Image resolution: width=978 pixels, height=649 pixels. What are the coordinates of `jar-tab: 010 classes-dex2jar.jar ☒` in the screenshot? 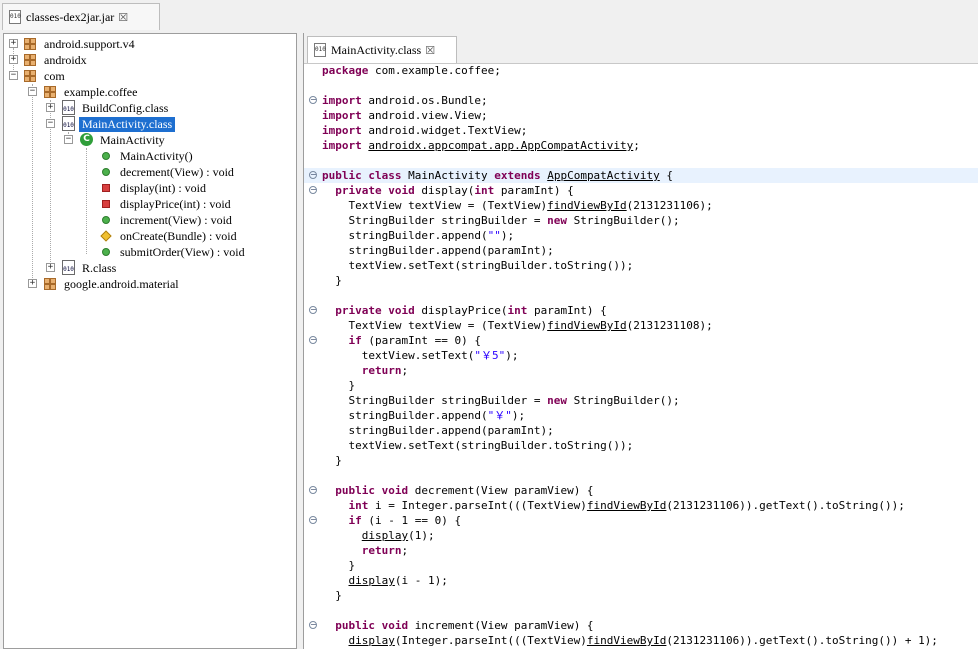 It's located at (81, 16).